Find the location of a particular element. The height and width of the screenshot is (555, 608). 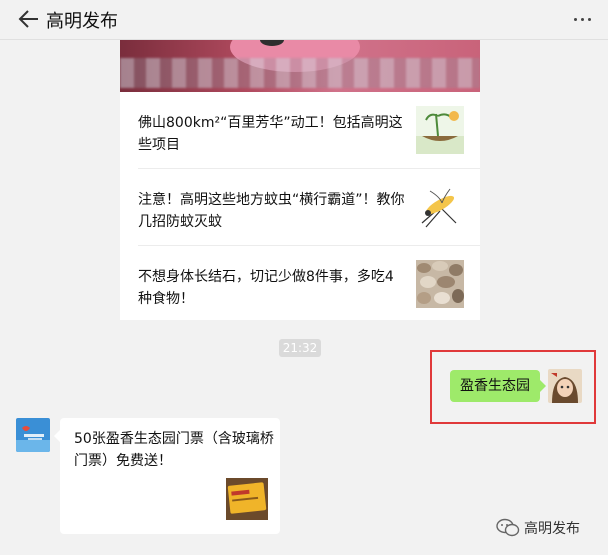

back-arrow-icon is located at coordinates (29, 19).